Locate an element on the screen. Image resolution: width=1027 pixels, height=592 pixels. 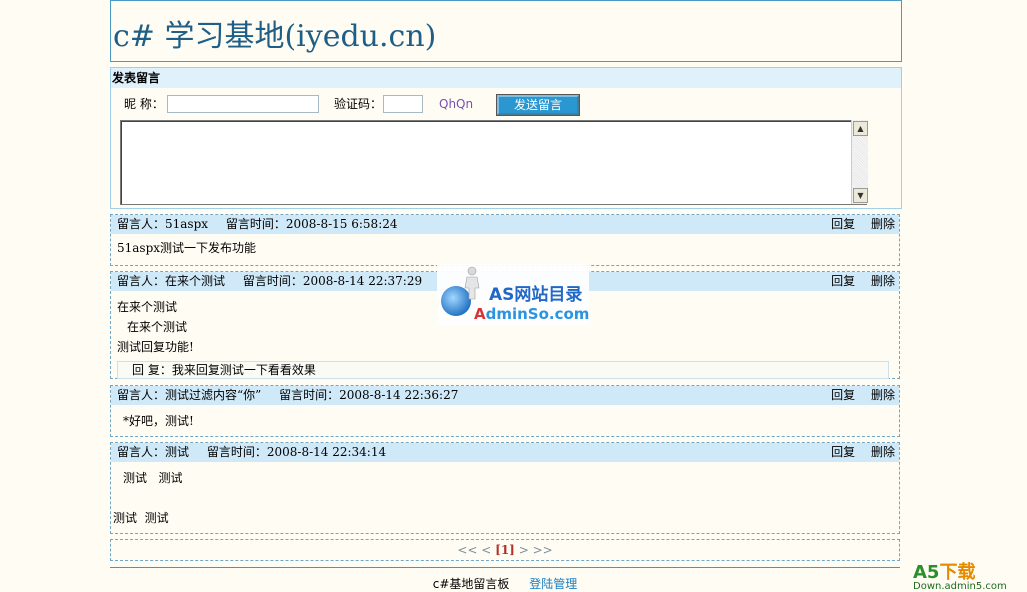
captcha-label: 验证码： is located at coordinates (358, 104).